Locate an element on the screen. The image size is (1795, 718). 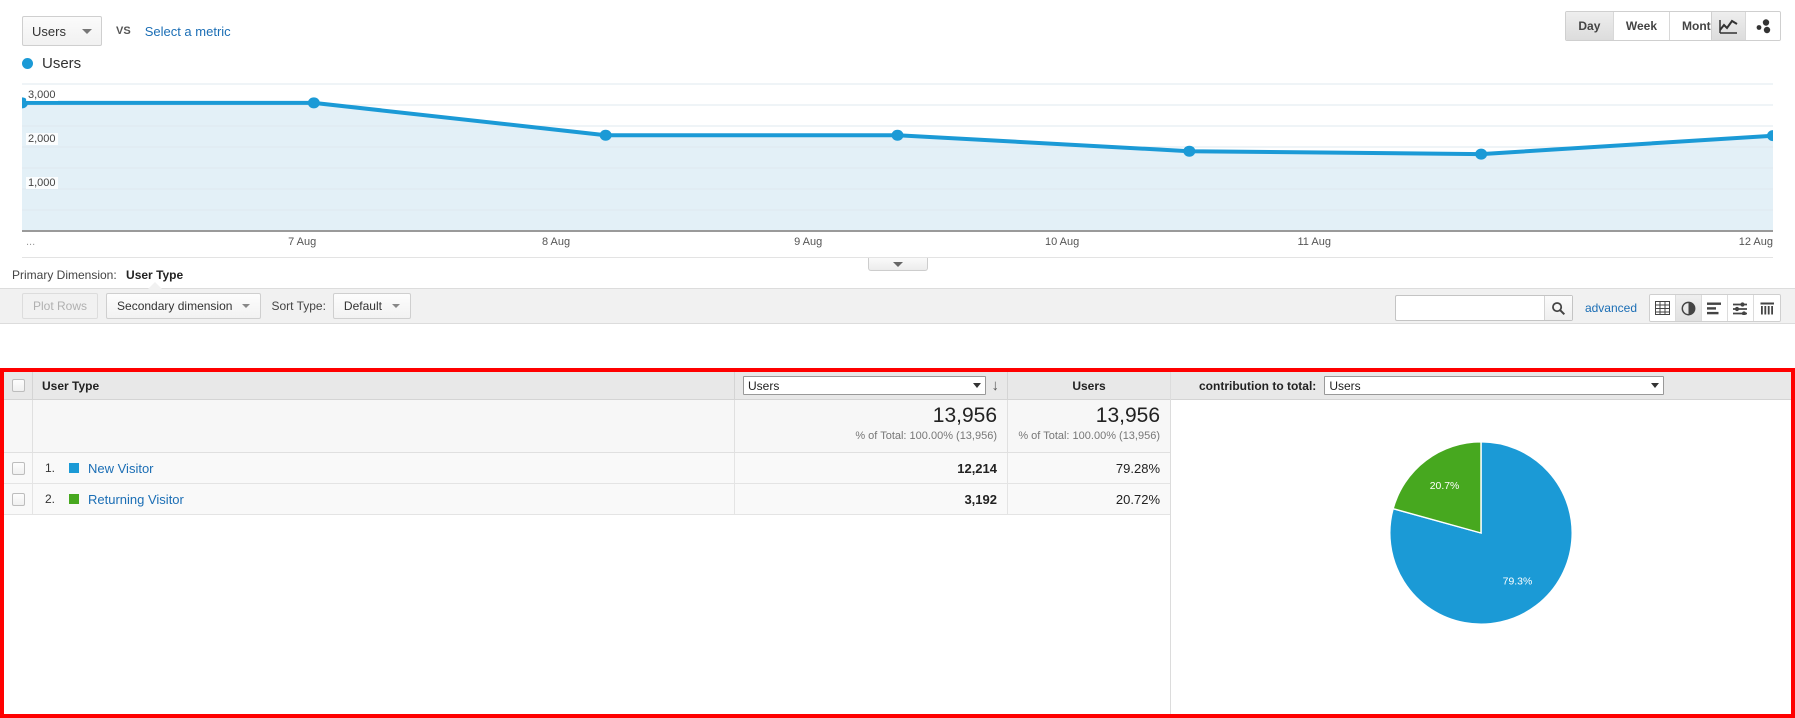
row-metric-2: 79.28% is located at coordinates (1088, 468).